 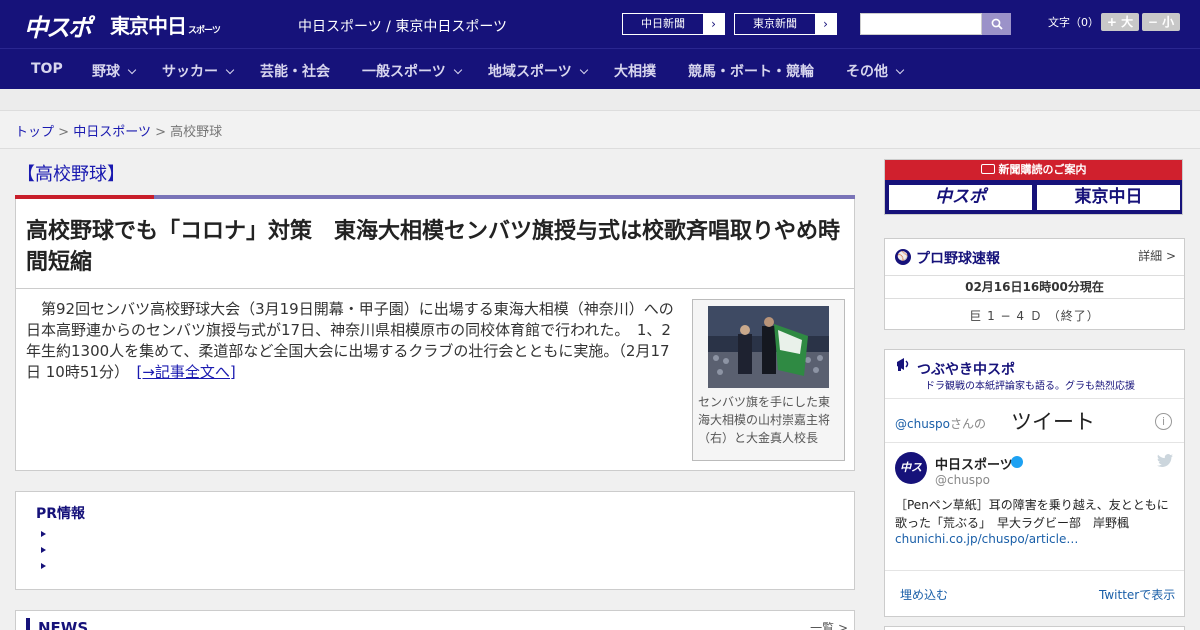 I want to click on article-photo-box: センバツ旗を手にした東海大相模の山村崇嘉主将（右）と大金真人校長, so click(x=768, y=380).